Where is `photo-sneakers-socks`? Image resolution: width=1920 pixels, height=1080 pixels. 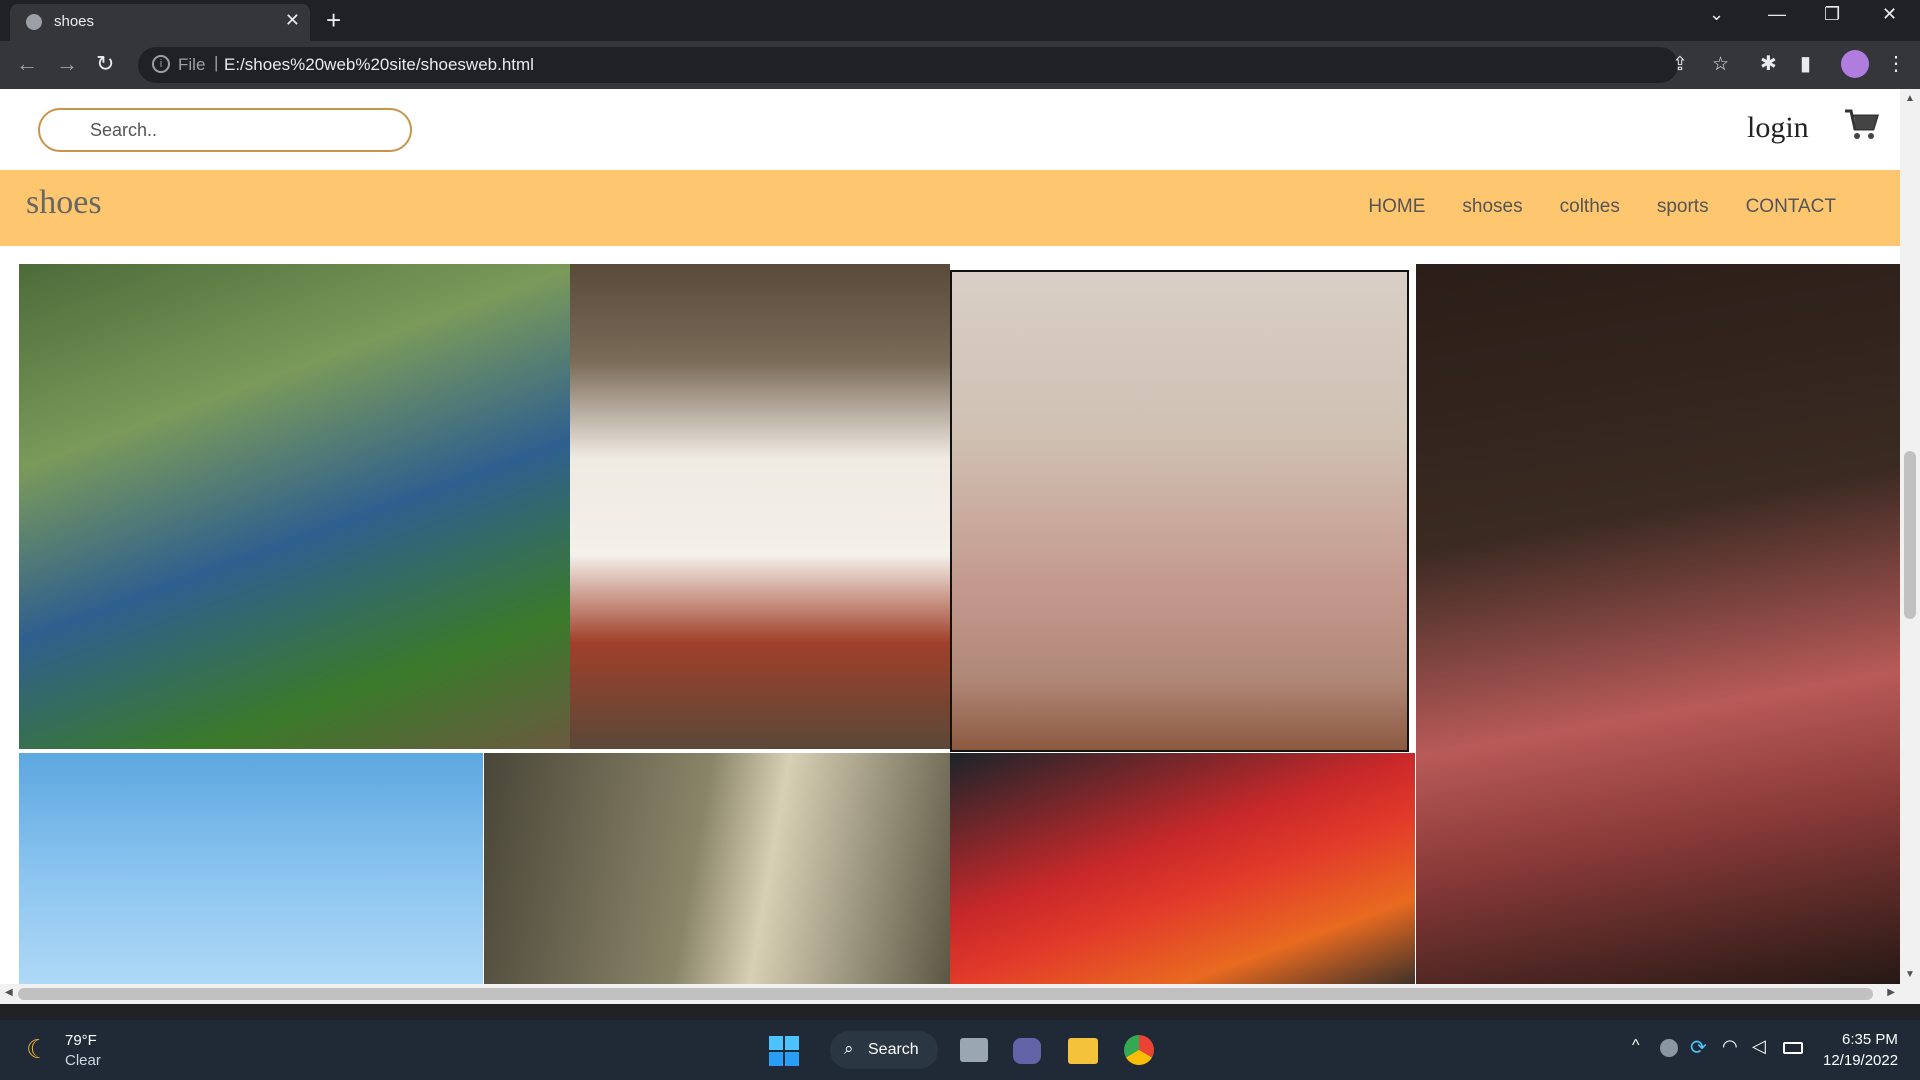 photo-sneakers-socks is located at coordinates (760, 506).